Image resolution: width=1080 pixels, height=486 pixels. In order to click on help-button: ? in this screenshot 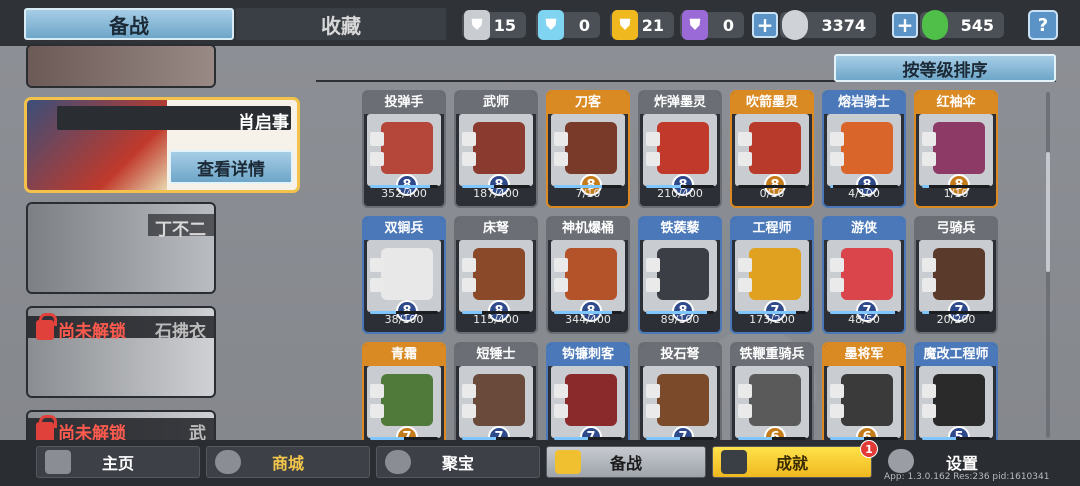, I will do `click(1043, 25)`.